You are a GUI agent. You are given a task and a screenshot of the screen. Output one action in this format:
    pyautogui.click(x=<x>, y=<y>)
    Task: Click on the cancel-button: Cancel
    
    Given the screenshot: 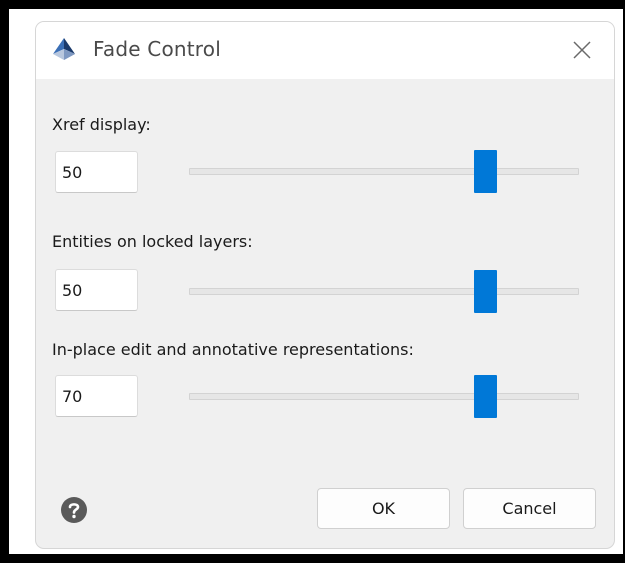 What is the action you would take?
    pyautogui.click(x=529, y=508)
    